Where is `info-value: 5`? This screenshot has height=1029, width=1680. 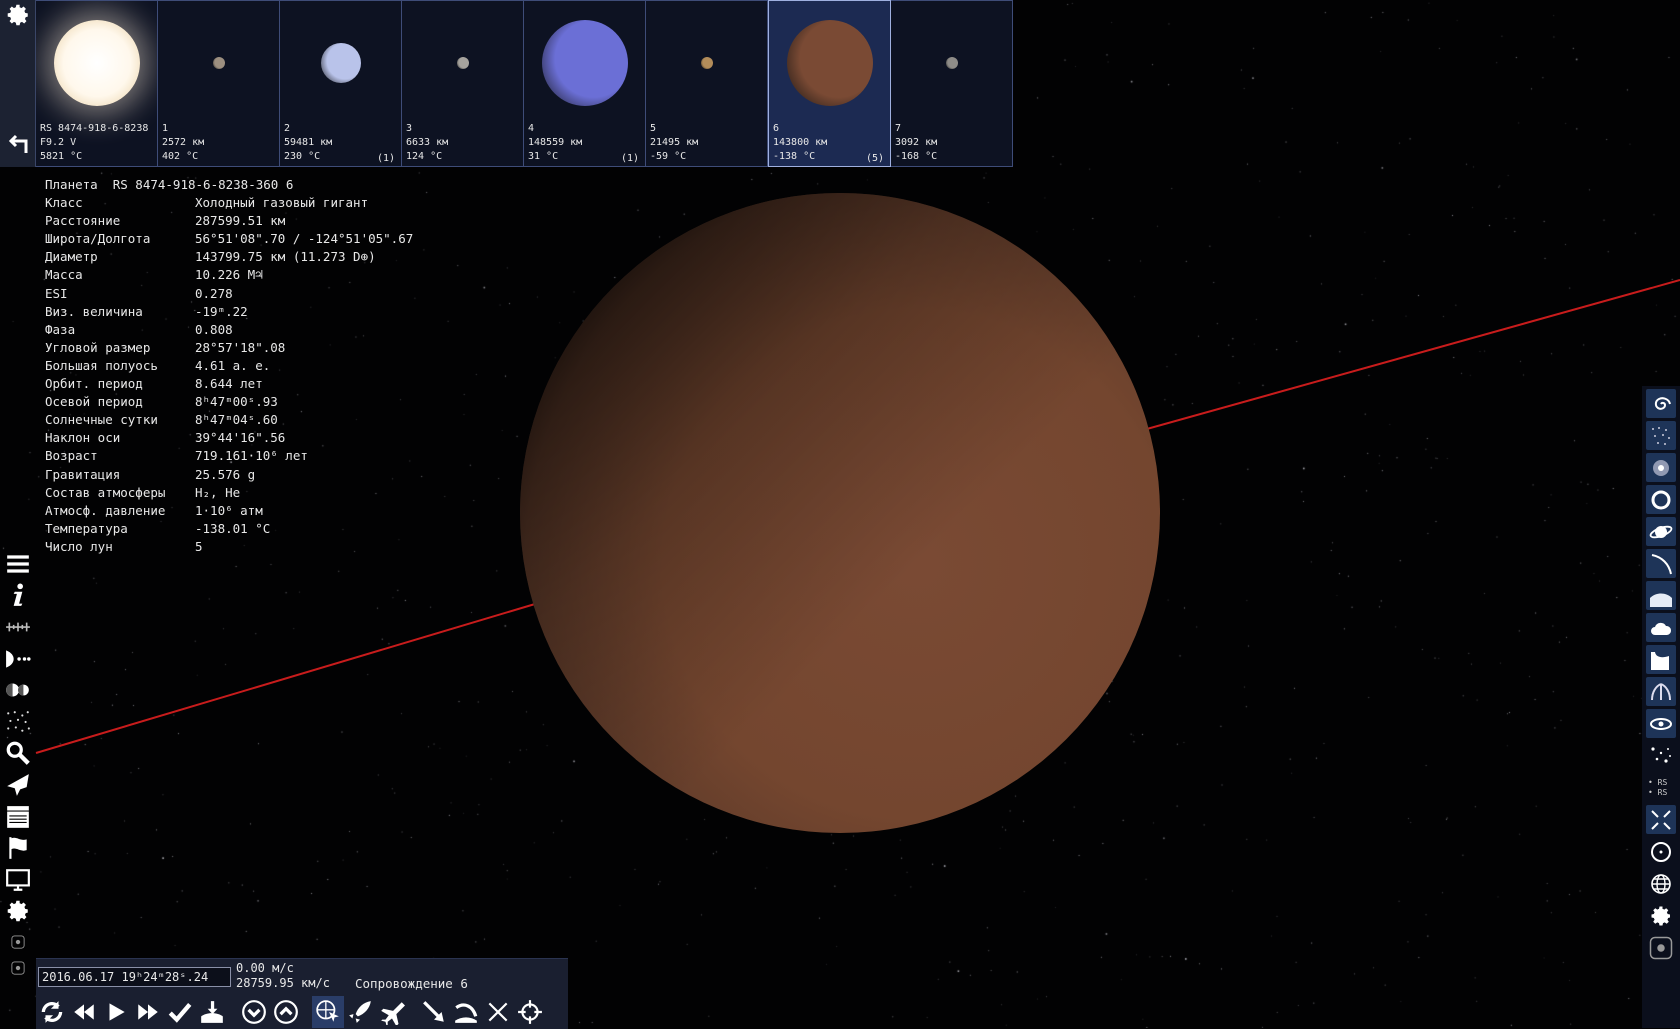
info-value: 5 is located at coordinates (199, 546).